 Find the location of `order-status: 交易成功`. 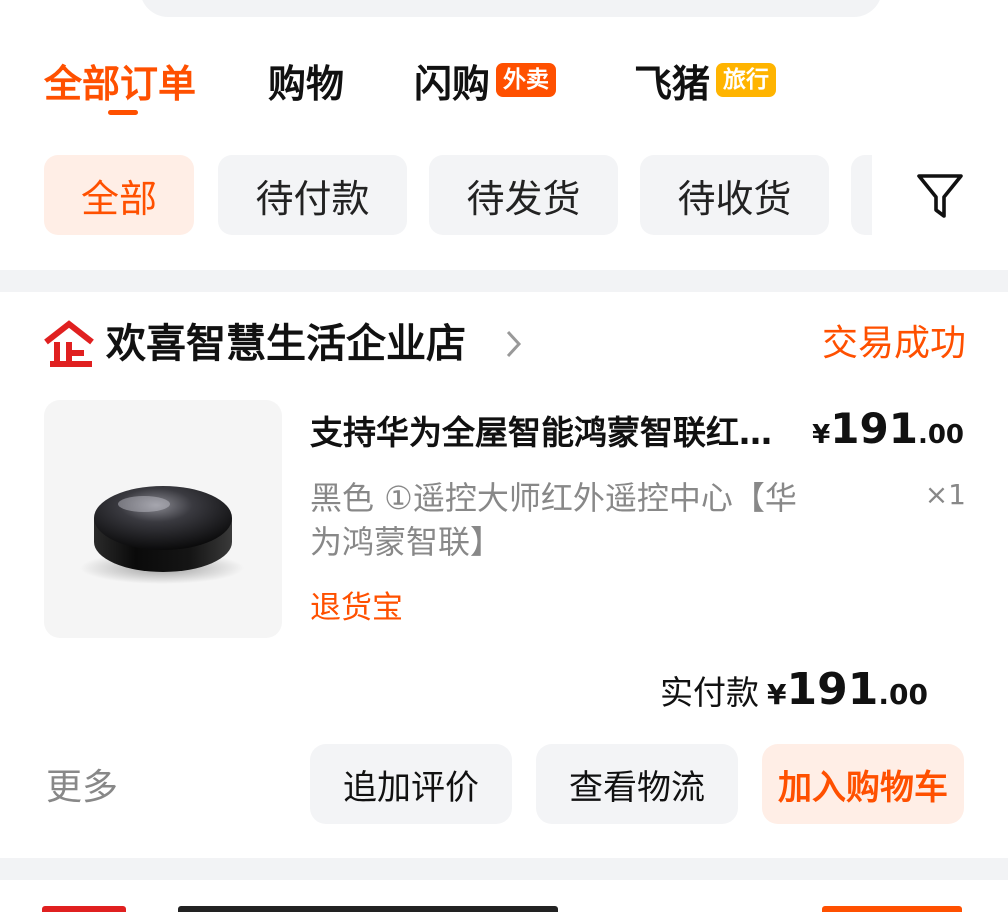

order-status: 交易成功 is located at coordinates (893, 343).